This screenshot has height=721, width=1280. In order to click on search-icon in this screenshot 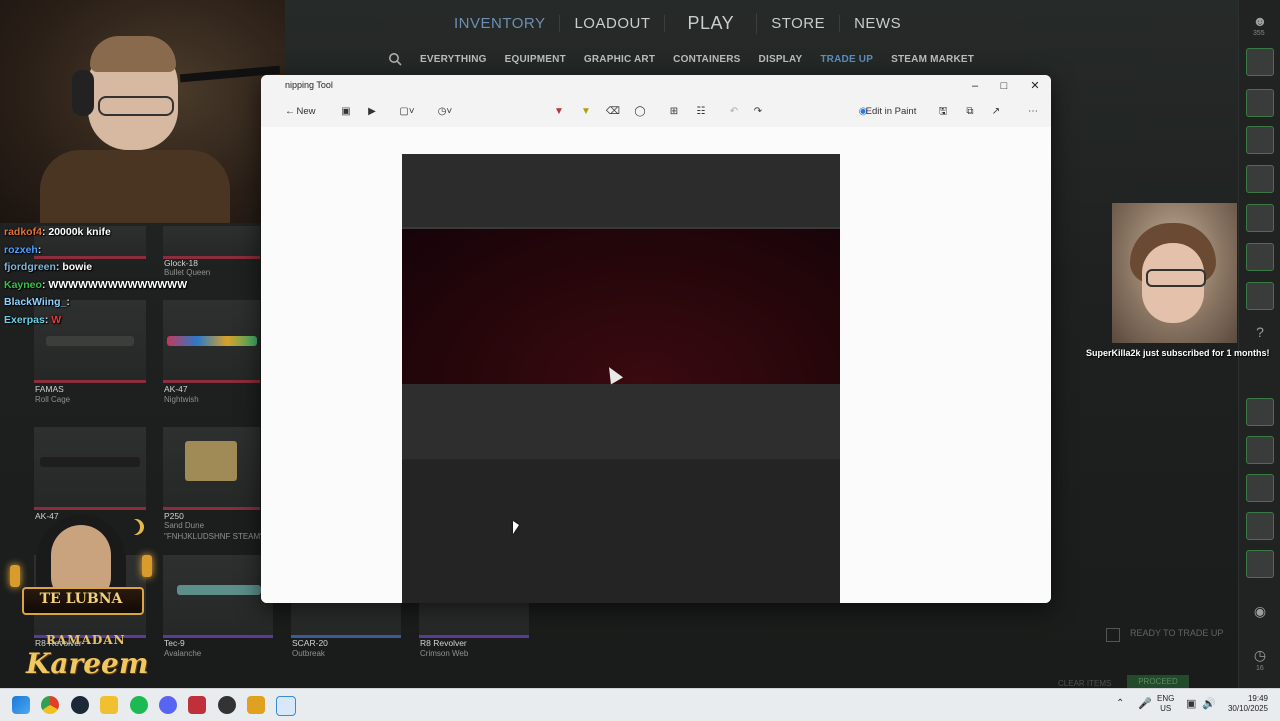, I will do `click(395, 59)`.